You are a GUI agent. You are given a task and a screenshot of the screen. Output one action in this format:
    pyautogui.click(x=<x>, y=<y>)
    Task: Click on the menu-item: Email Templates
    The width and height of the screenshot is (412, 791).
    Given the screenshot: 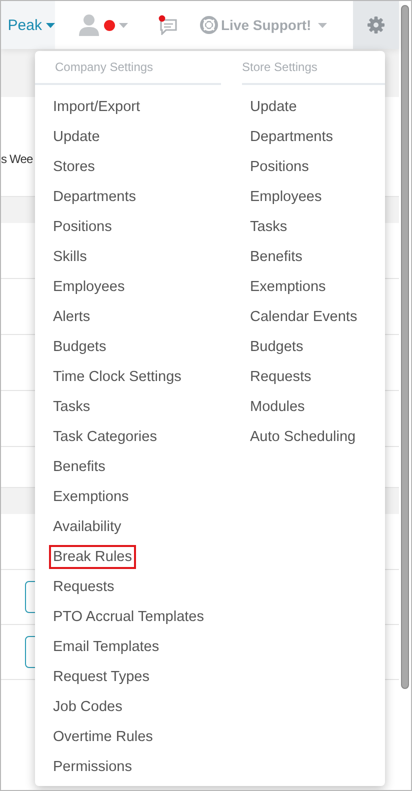 What is the action you would take?
    pyautogui.click(x=106, y=647)
    